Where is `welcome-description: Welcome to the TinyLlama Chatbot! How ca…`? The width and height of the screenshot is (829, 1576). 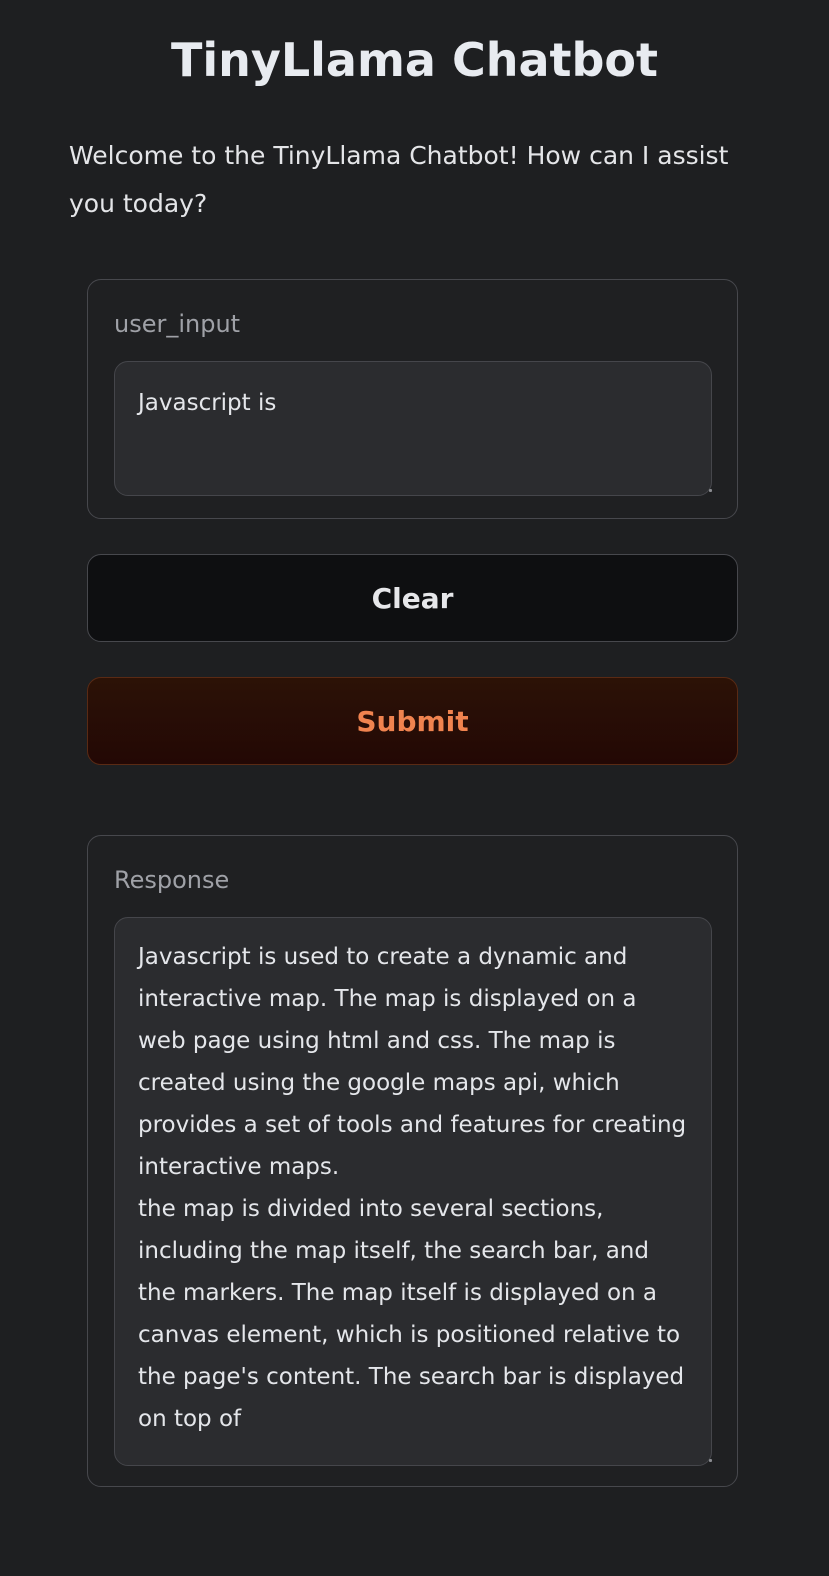
welcome-description: Welcome to the TinyLlama Chatbot! How ca… is located at coordinates (399, 179).